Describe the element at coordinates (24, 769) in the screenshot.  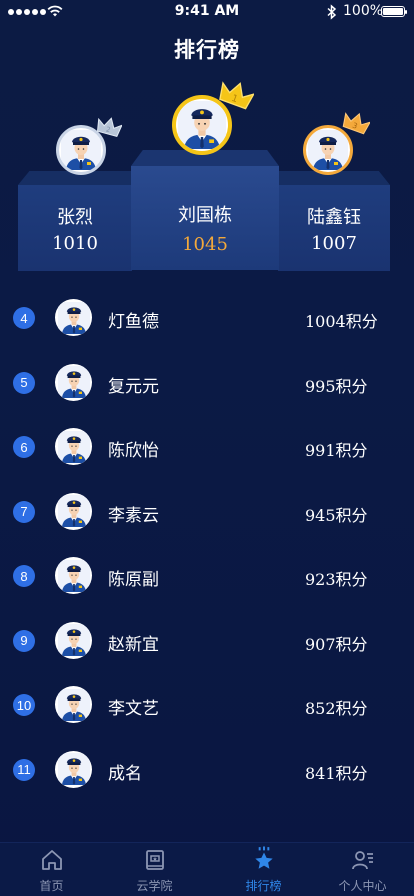
I see `rank-number-badge: 11` at that location.